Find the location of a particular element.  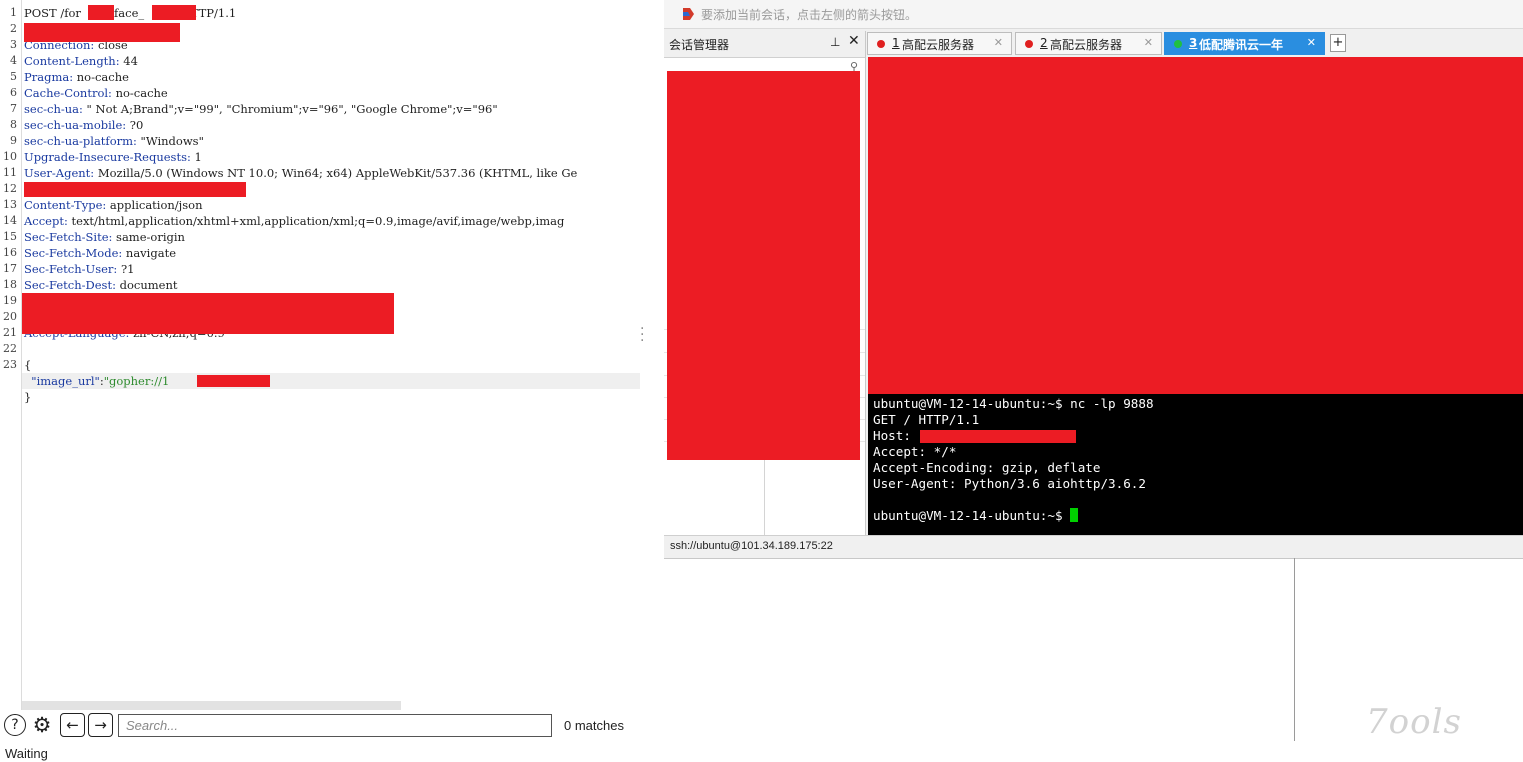

editor-line: 22 is located at coordinates (324, 349).